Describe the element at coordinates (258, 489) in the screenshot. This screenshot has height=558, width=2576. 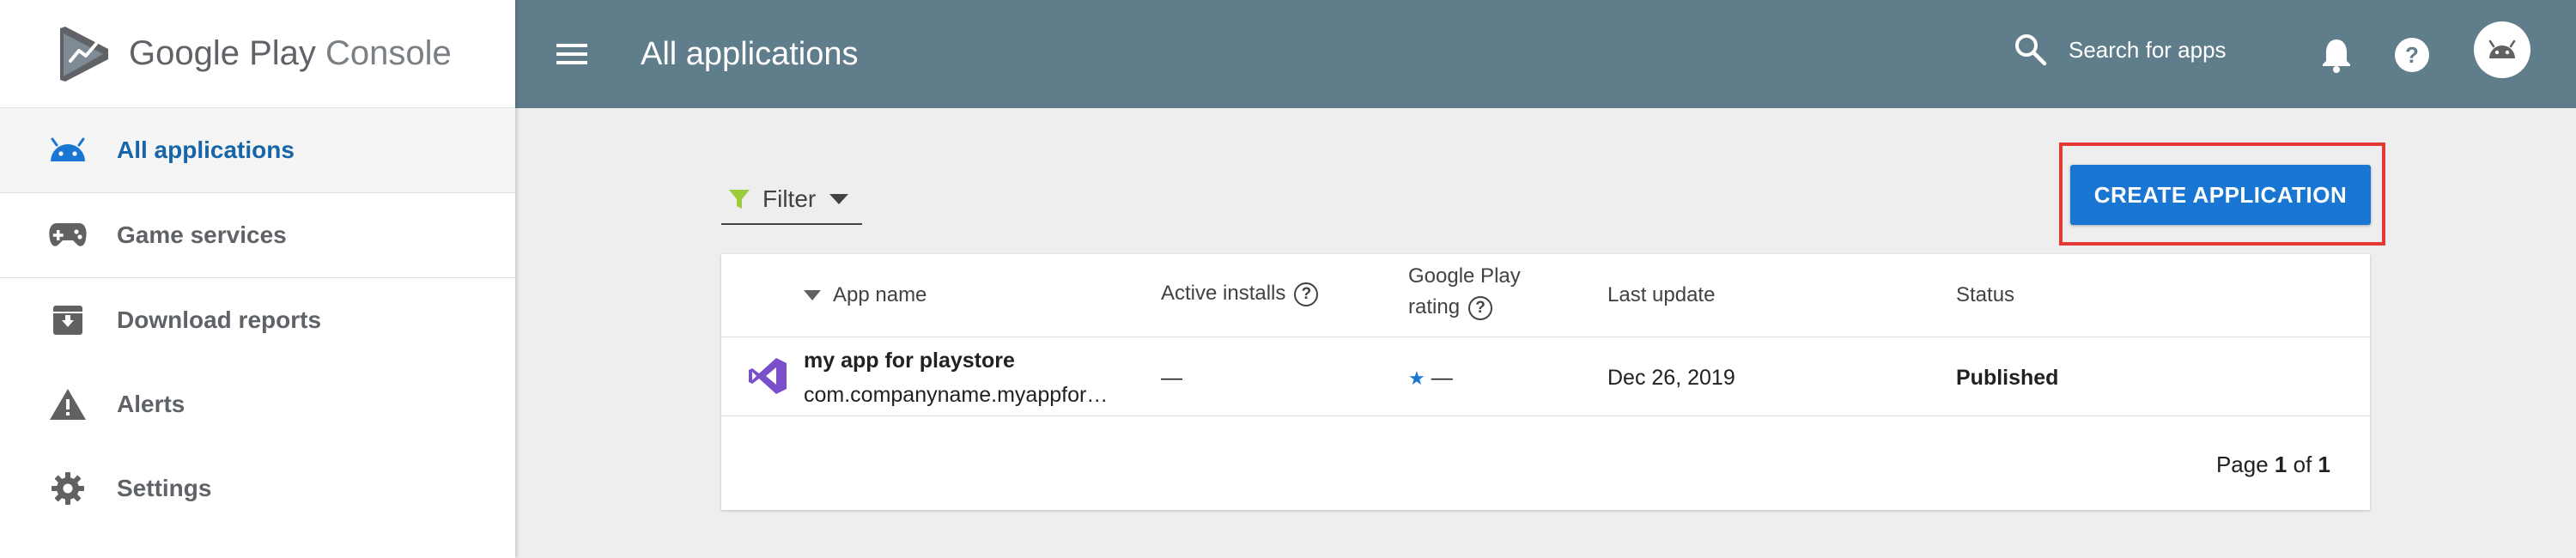
I see `sidebar-item-settings: Settings` at that location.